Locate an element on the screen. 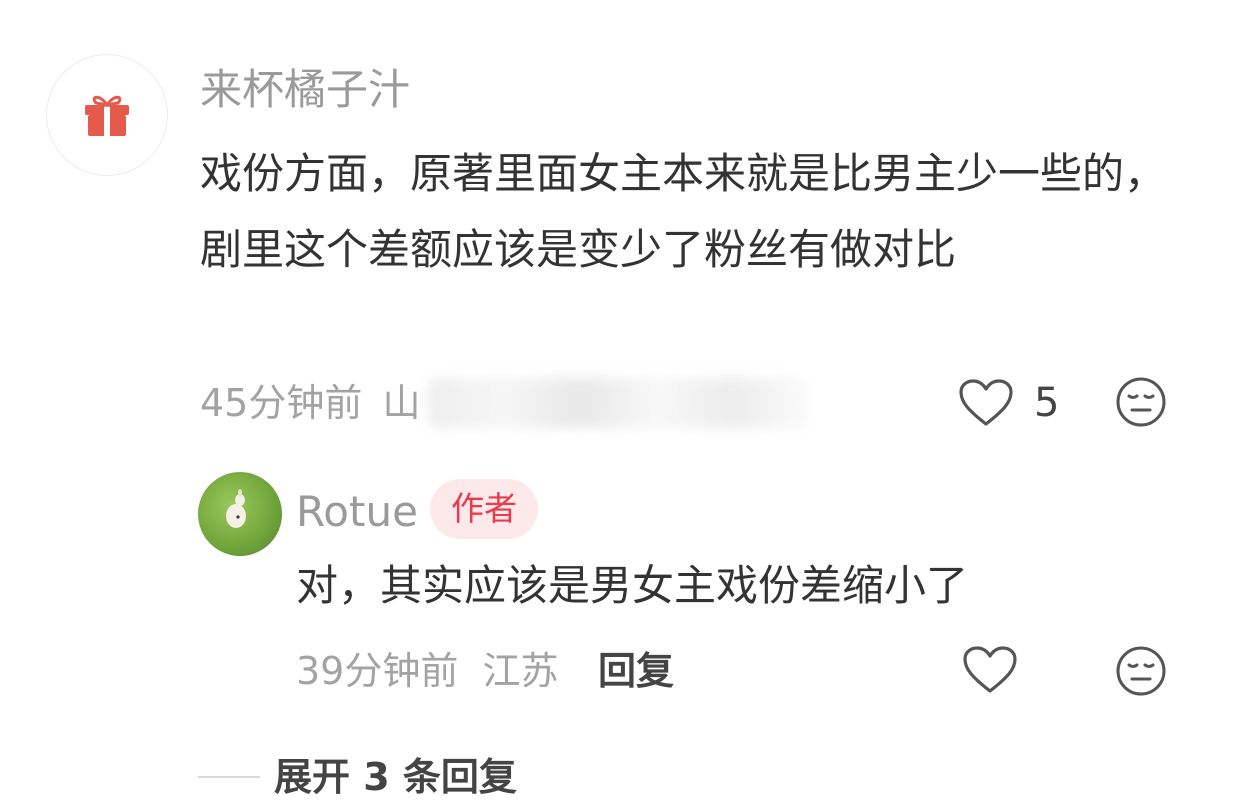 The image size is (1236, 812). redacted-location-blur is located at coordinates (618, 403).